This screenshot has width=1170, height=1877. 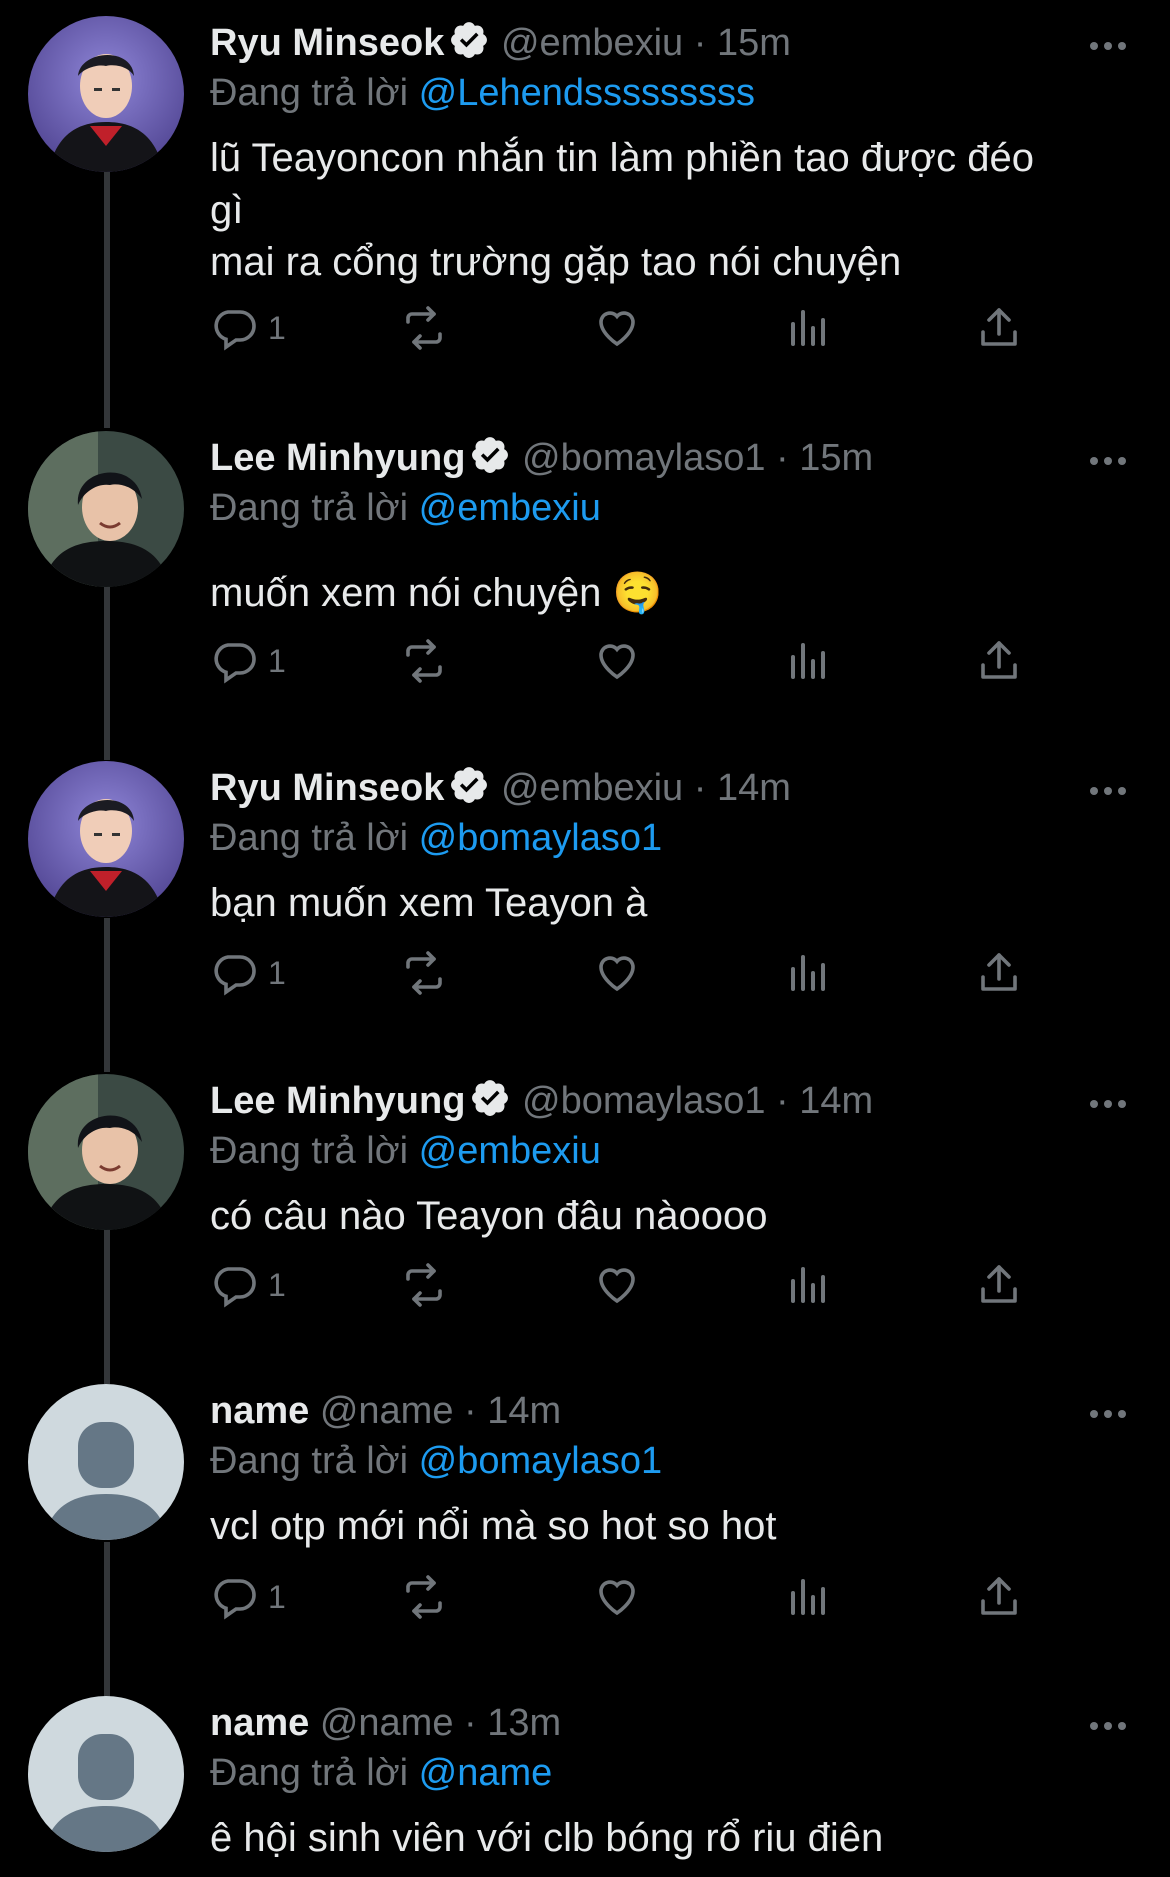 I want to click on replying-to-mention: @Lehendsssssssss, so click(x=587, y=93).